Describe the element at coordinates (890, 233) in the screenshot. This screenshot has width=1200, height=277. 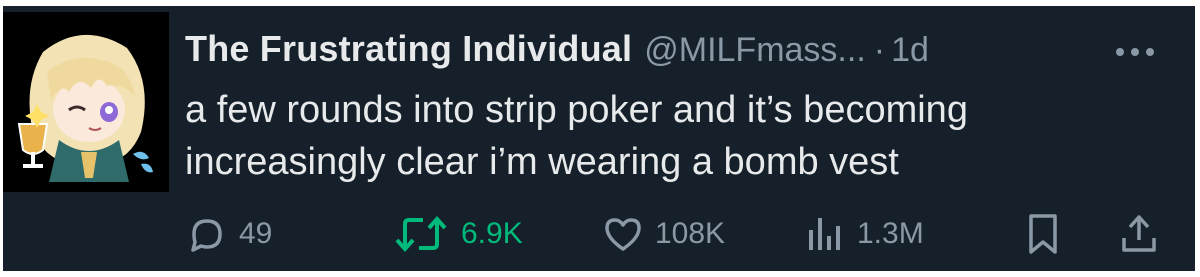
I see `views-count: 1.3M` at that location.